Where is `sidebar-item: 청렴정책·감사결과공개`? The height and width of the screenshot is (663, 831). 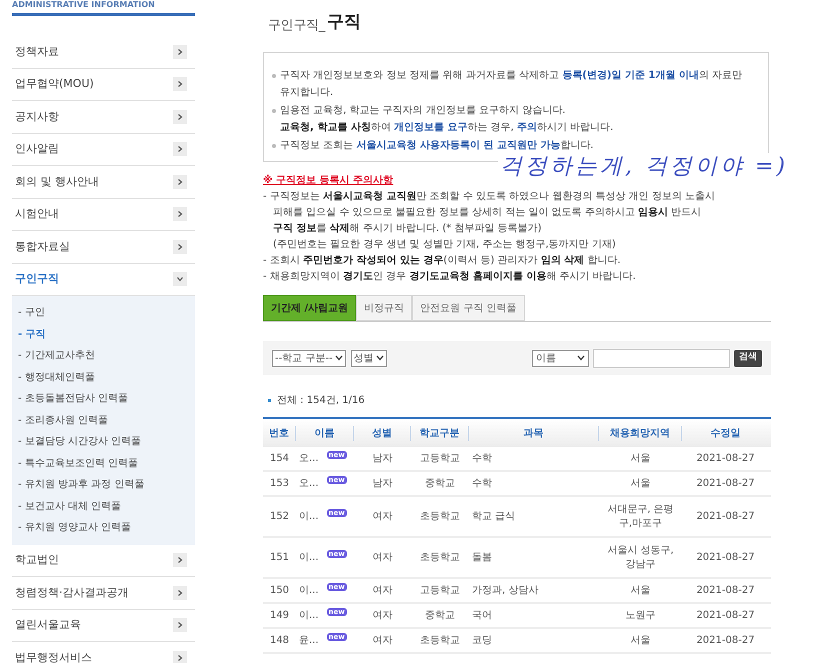
sidebar-item: 청렴정책·감사결과공개 is located at coordinates (103, 593).